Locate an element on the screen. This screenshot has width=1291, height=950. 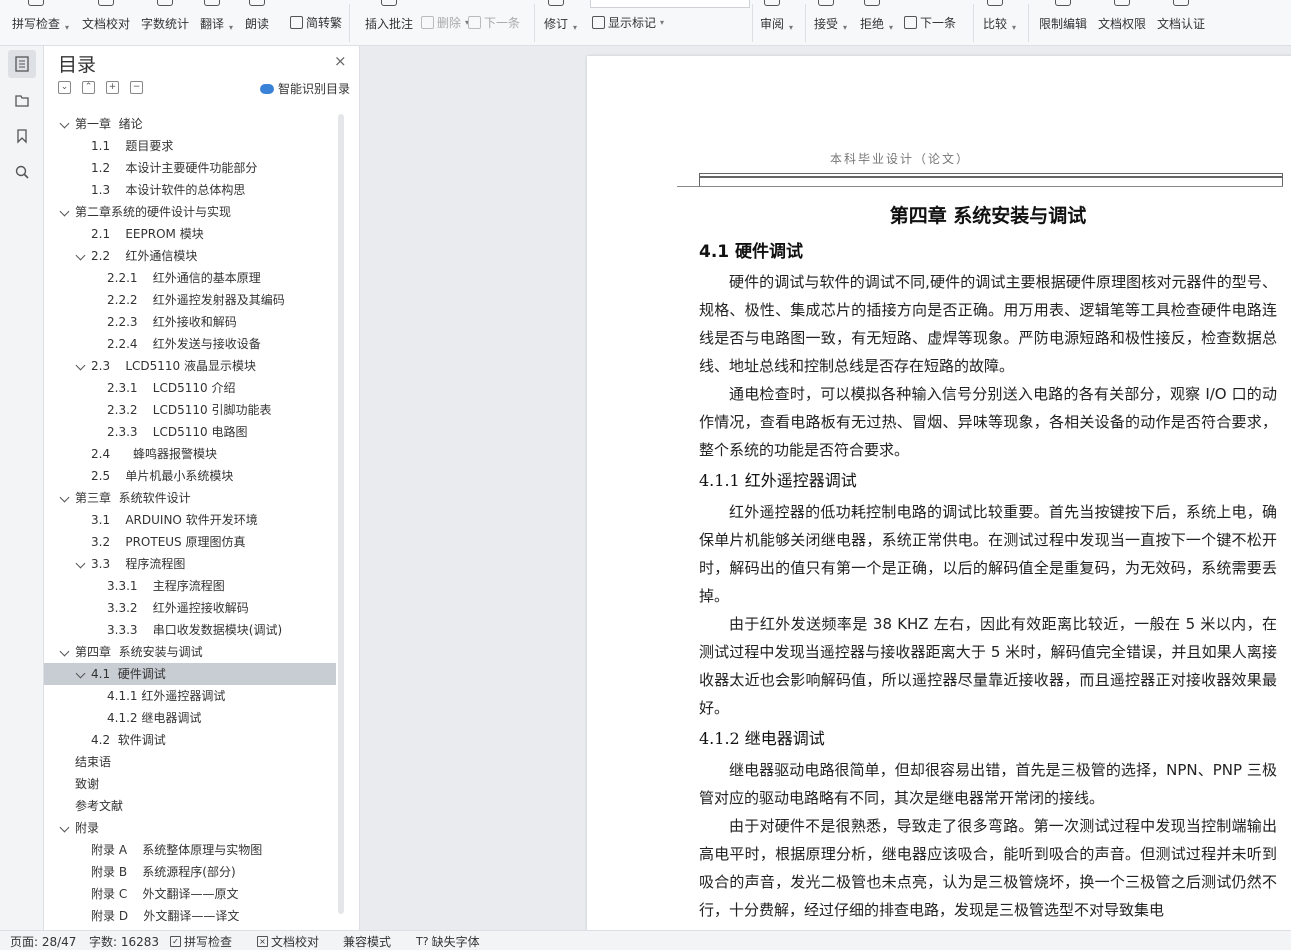
toc-item: 1.2 本设计主要硬件功能部分 is located at coordinates (190, 168).